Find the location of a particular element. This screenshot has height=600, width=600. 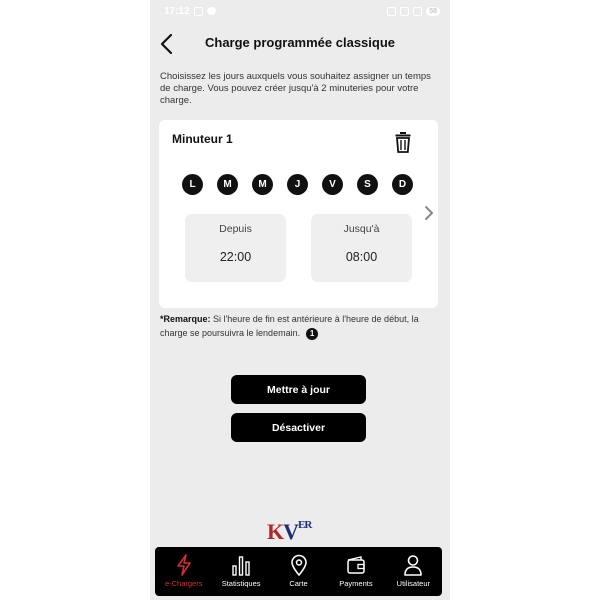

from-time-picker: Depuis 22:00 is located at coordinates (235, 248).